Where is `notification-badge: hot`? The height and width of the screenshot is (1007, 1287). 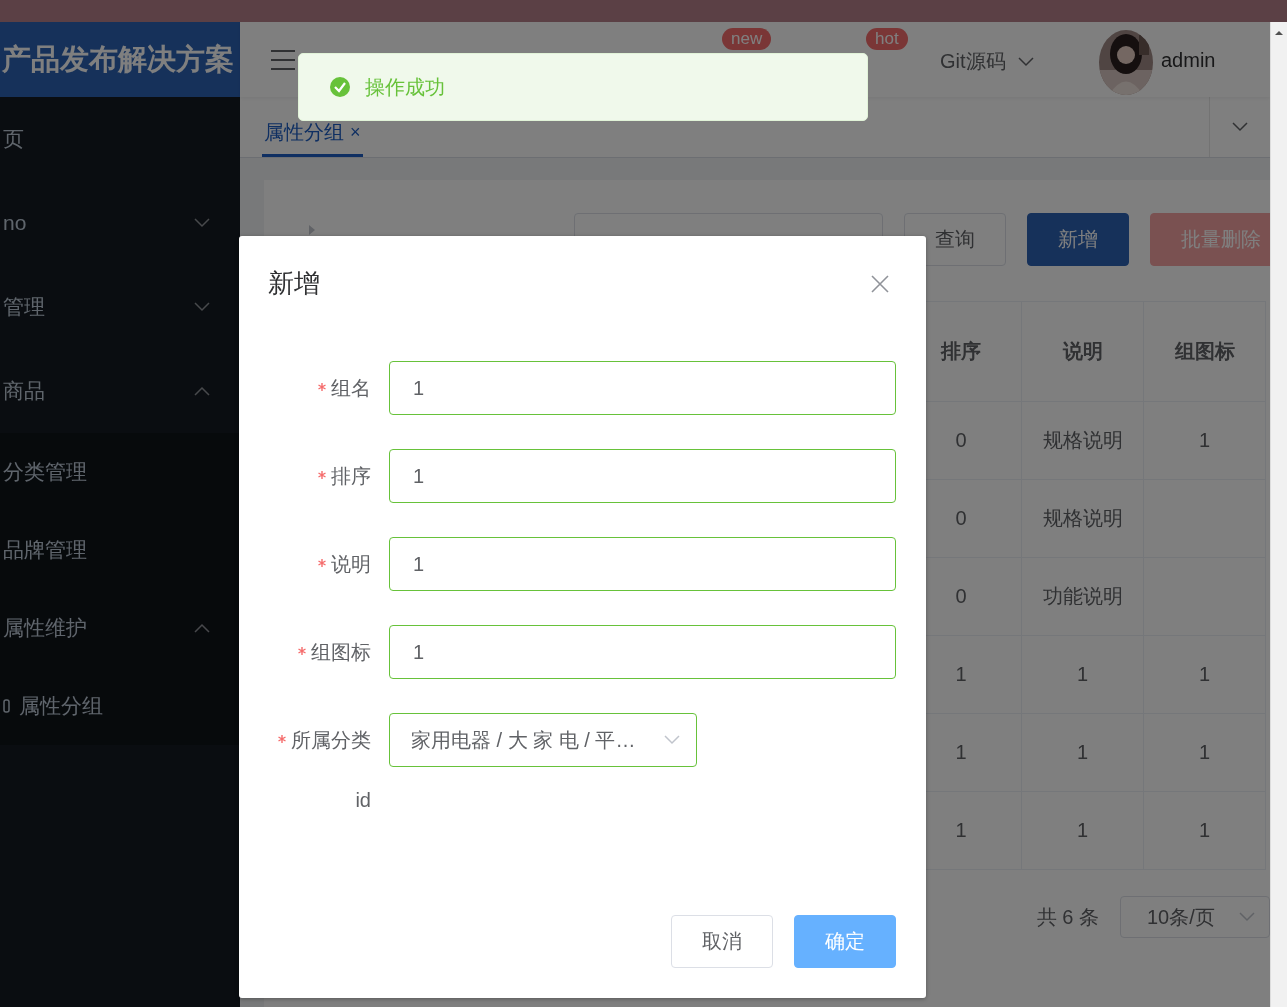
notification-badge: hot is located at coordinates (887, 39).